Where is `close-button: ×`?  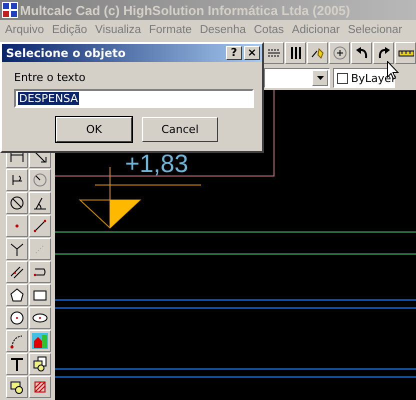
close-button: × is located at coordinates (252, 53).